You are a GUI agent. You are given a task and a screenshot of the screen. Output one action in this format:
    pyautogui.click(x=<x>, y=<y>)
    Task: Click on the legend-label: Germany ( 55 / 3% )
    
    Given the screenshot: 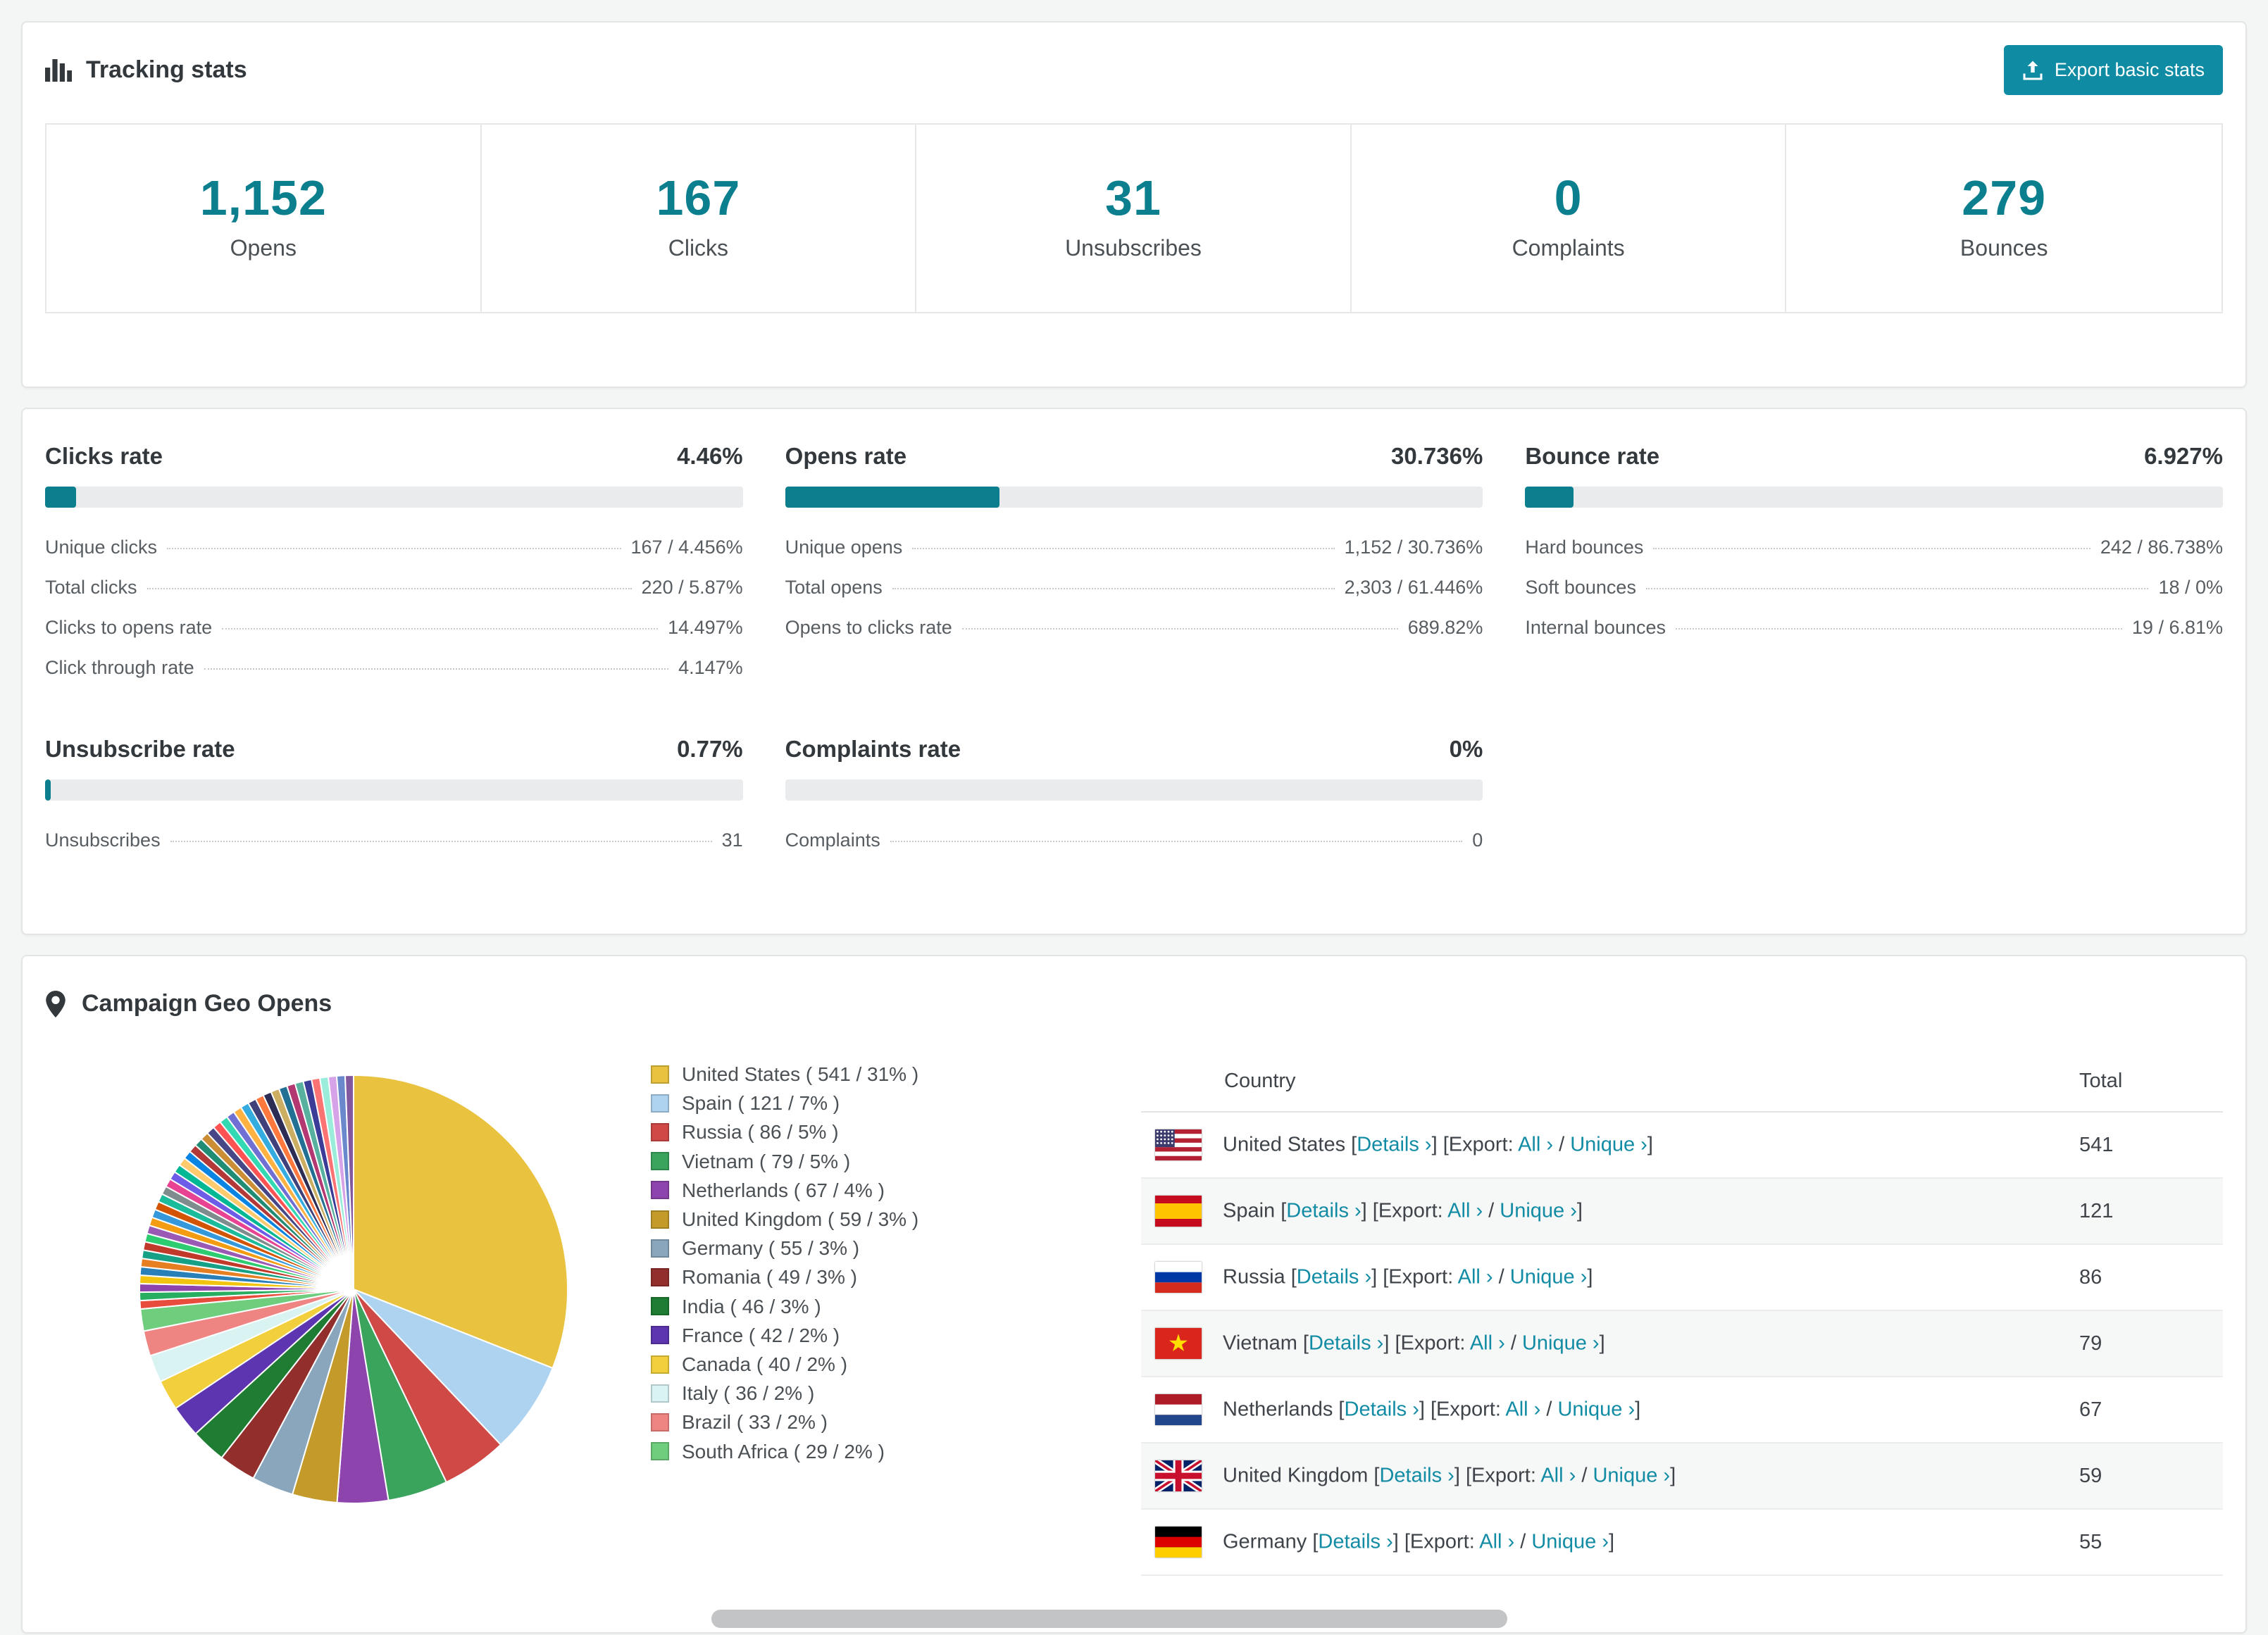 What is the action you would take?
    pyautogui.click(x=771, y=1248)
    